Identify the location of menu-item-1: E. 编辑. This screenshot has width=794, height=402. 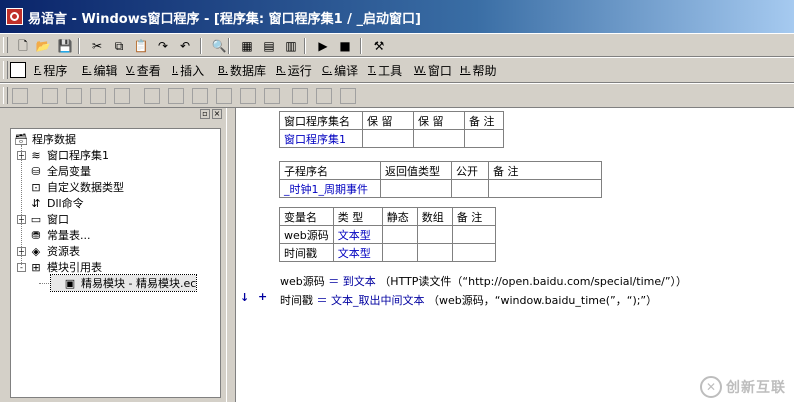
(100, 70).